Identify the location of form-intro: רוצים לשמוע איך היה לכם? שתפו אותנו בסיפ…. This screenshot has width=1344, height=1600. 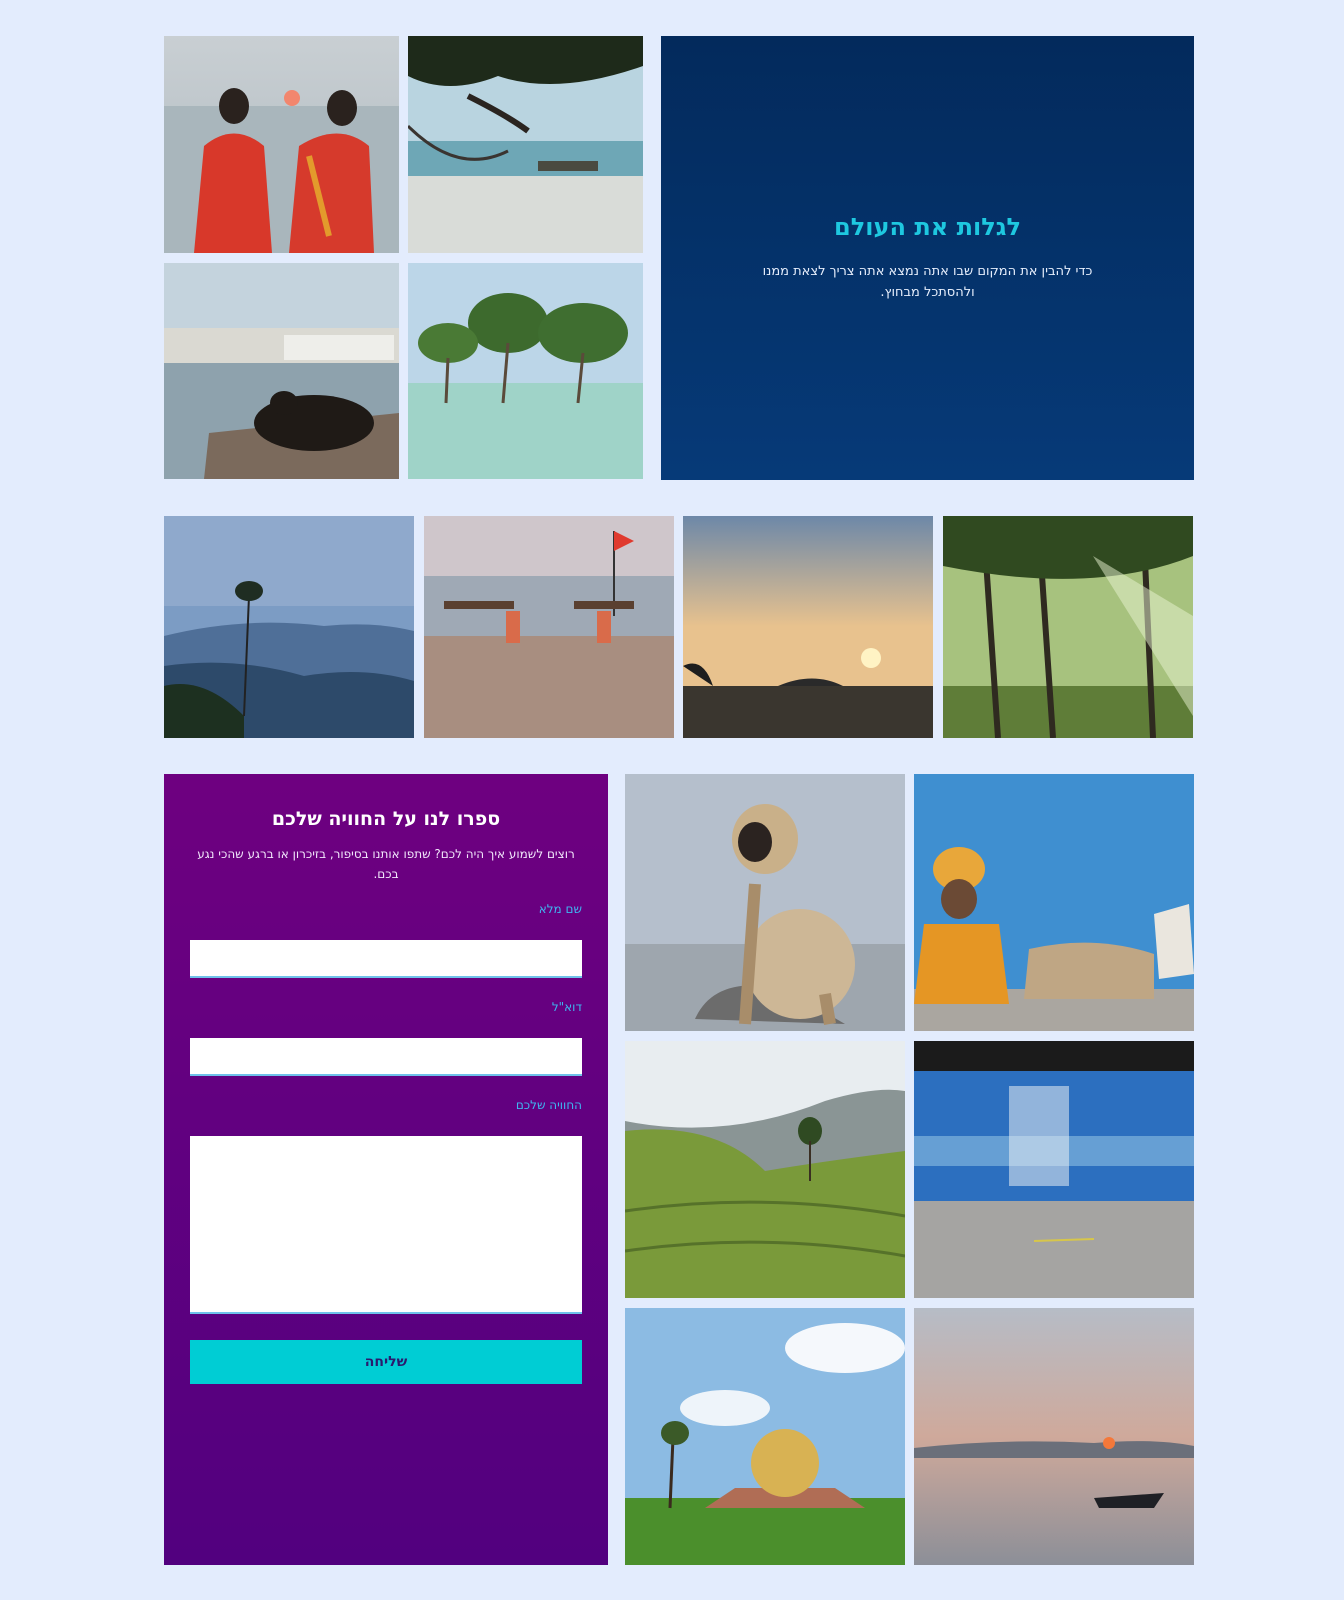
(386, 864).